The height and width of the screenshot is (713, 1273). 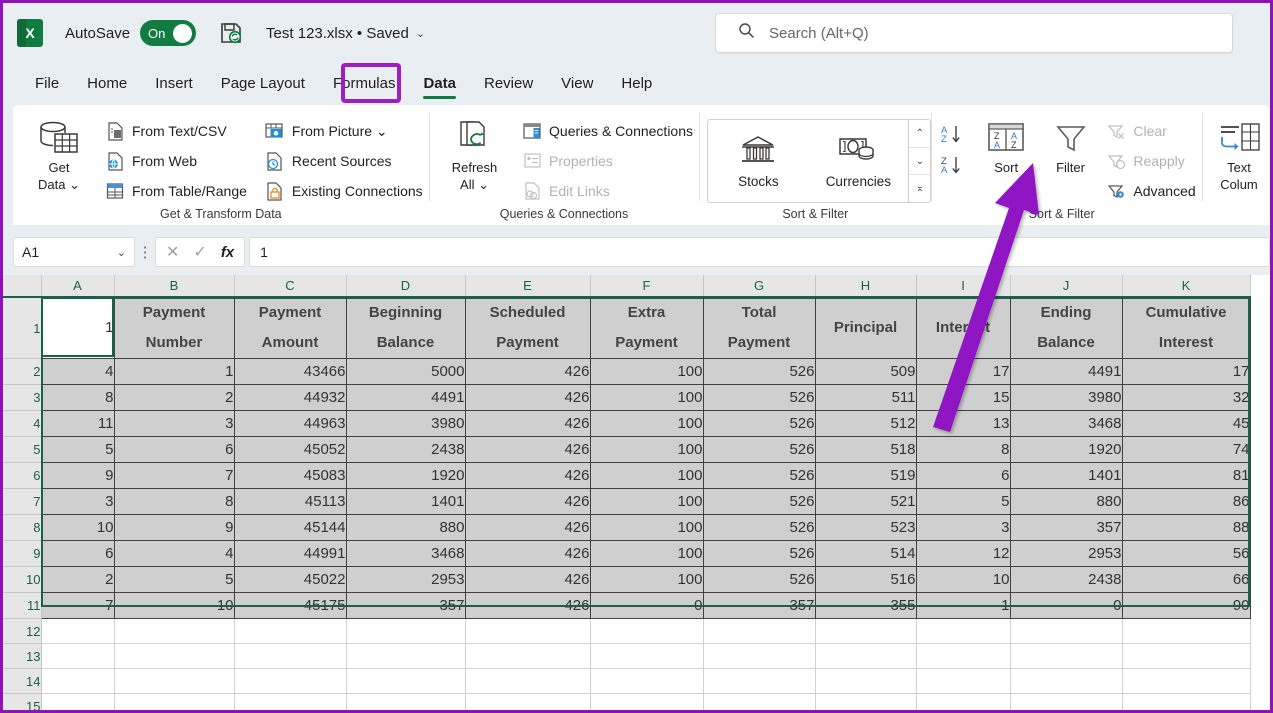 I want to click on recent-sources-button: Recent Sources, so click(x=344, y=161).